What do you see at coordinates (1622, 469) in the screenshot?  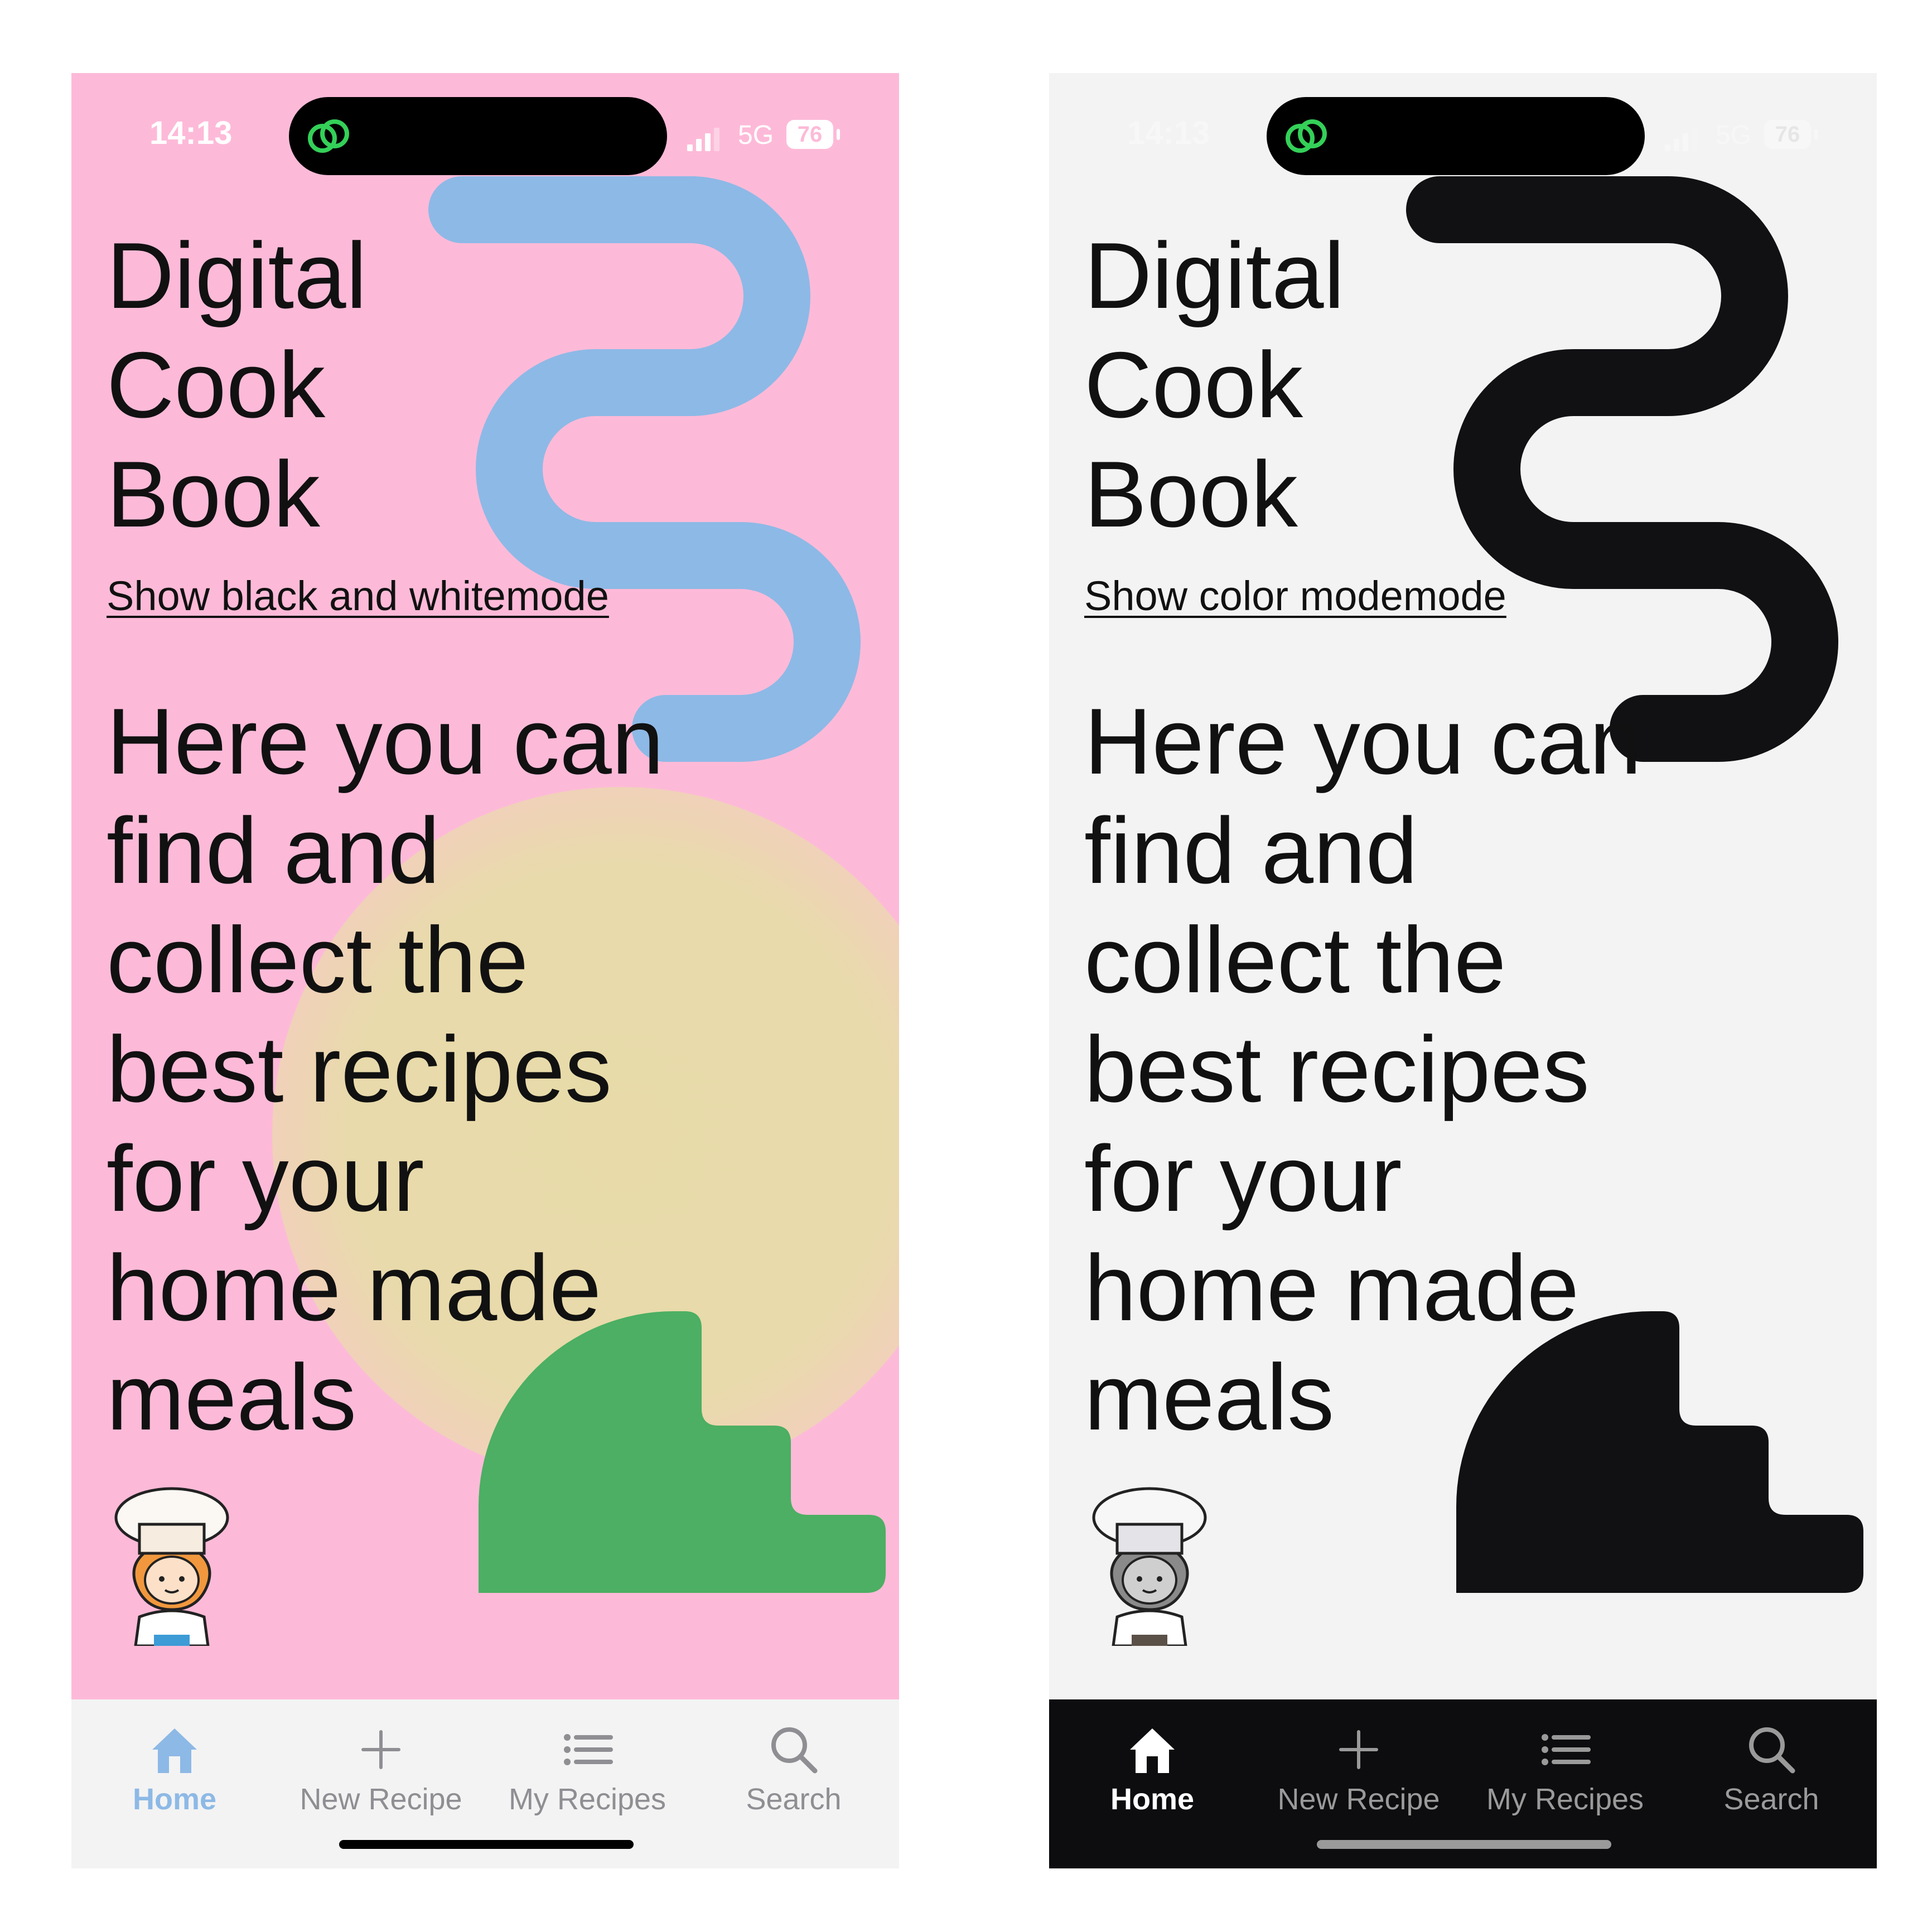 I see `squiggle-shape` at bounding box center [1622, 469].